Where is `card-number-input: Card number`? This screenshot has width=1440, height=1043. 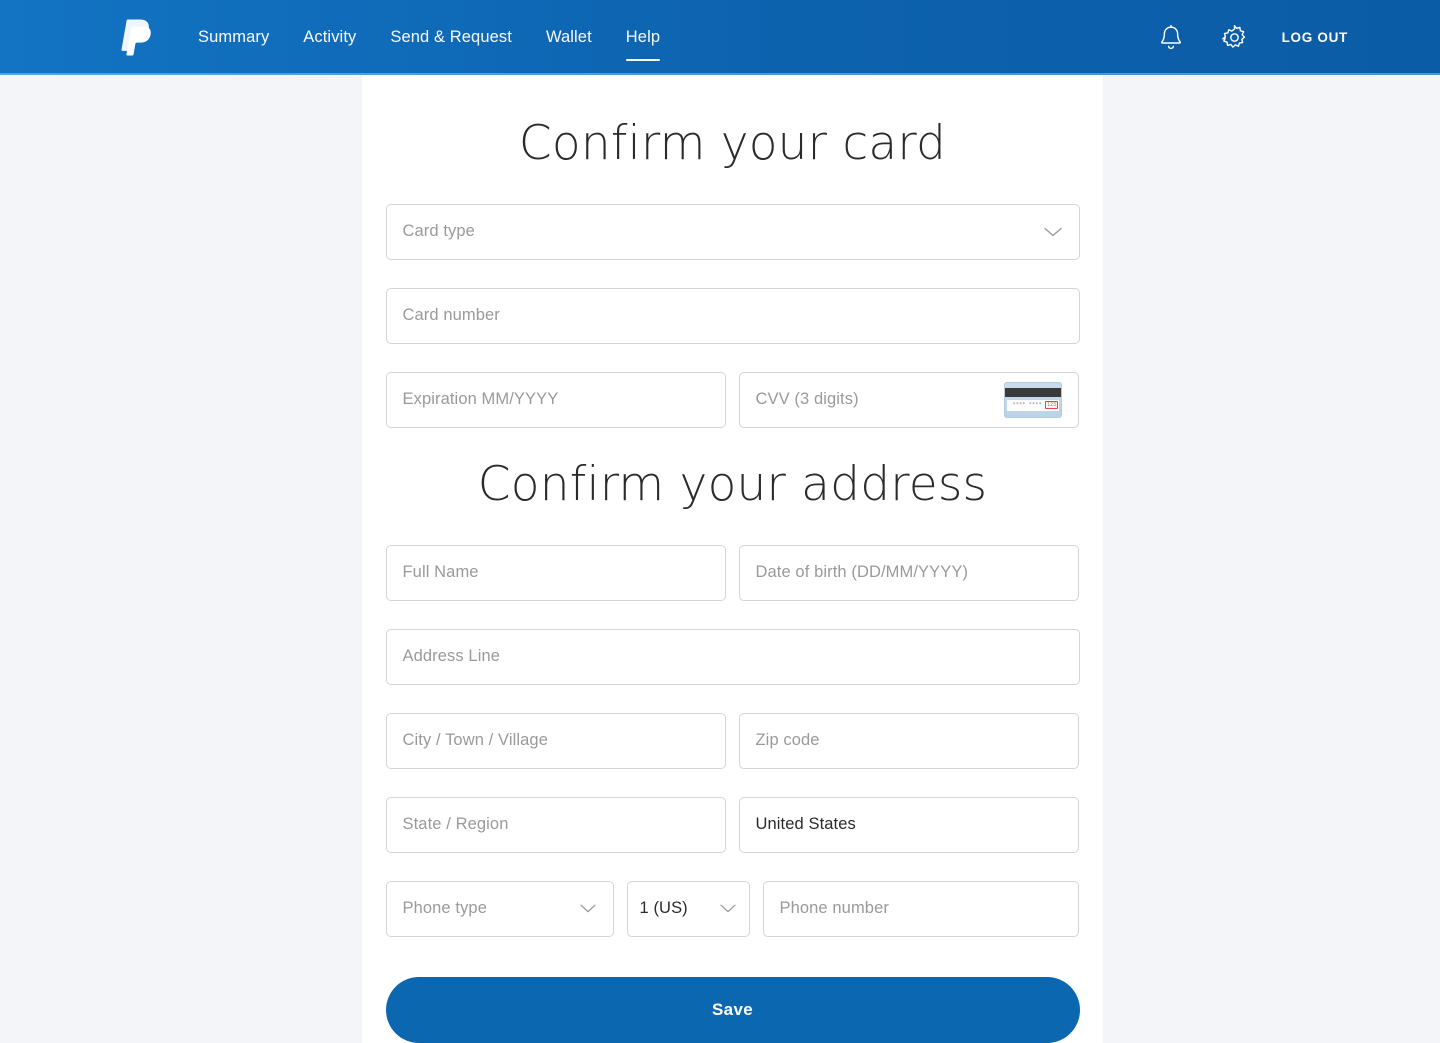
card-number-input: Card number is located at coordinates (732, 315).